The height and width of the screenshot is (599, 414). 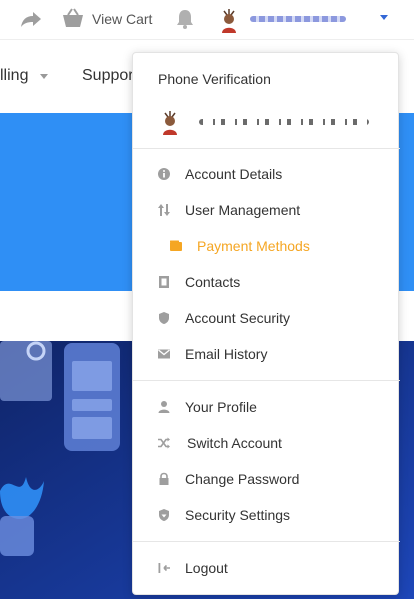 What do you see at coordinates (298, 19) in the screenshot?
I see `account-name-redacted` at bounding box center [298, 19].